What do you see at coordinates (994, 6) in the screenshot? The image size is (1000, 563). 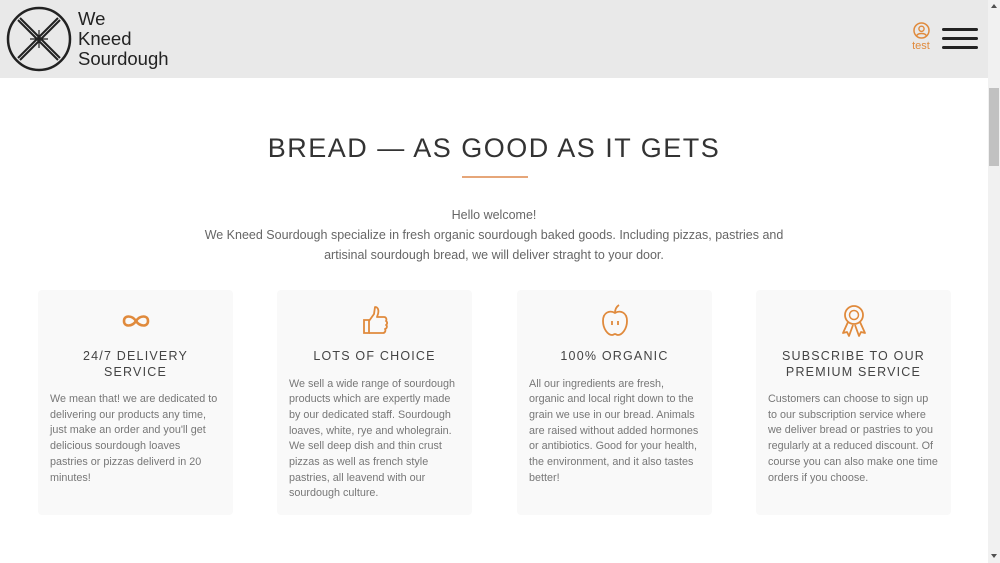 I see `scroll-up-arrow-icon` at bounding box center [994, 6].